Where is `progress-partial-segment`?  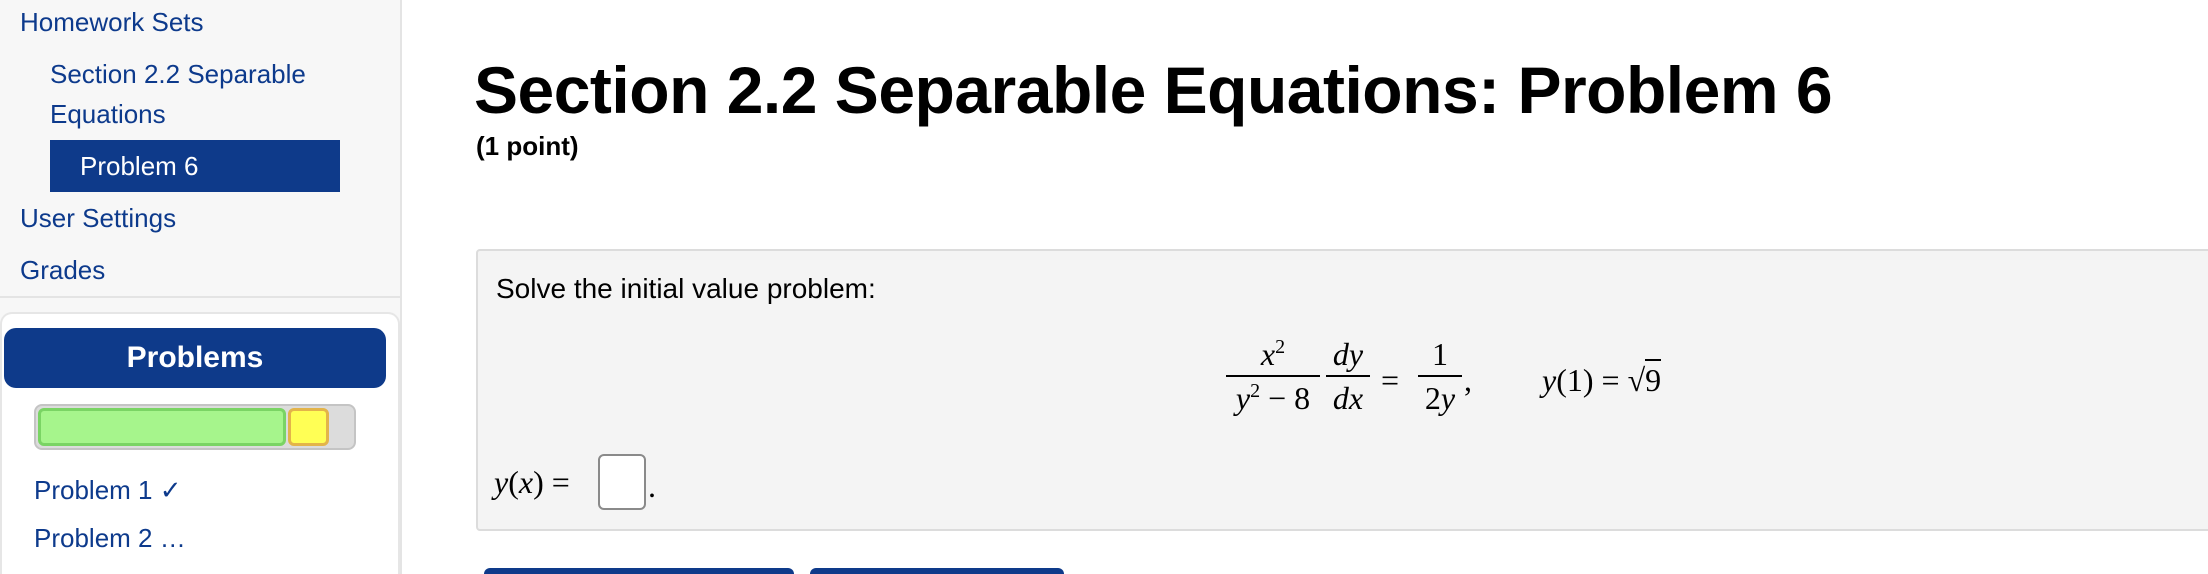 progress-partial-segment is located at coordinates (308, 427).